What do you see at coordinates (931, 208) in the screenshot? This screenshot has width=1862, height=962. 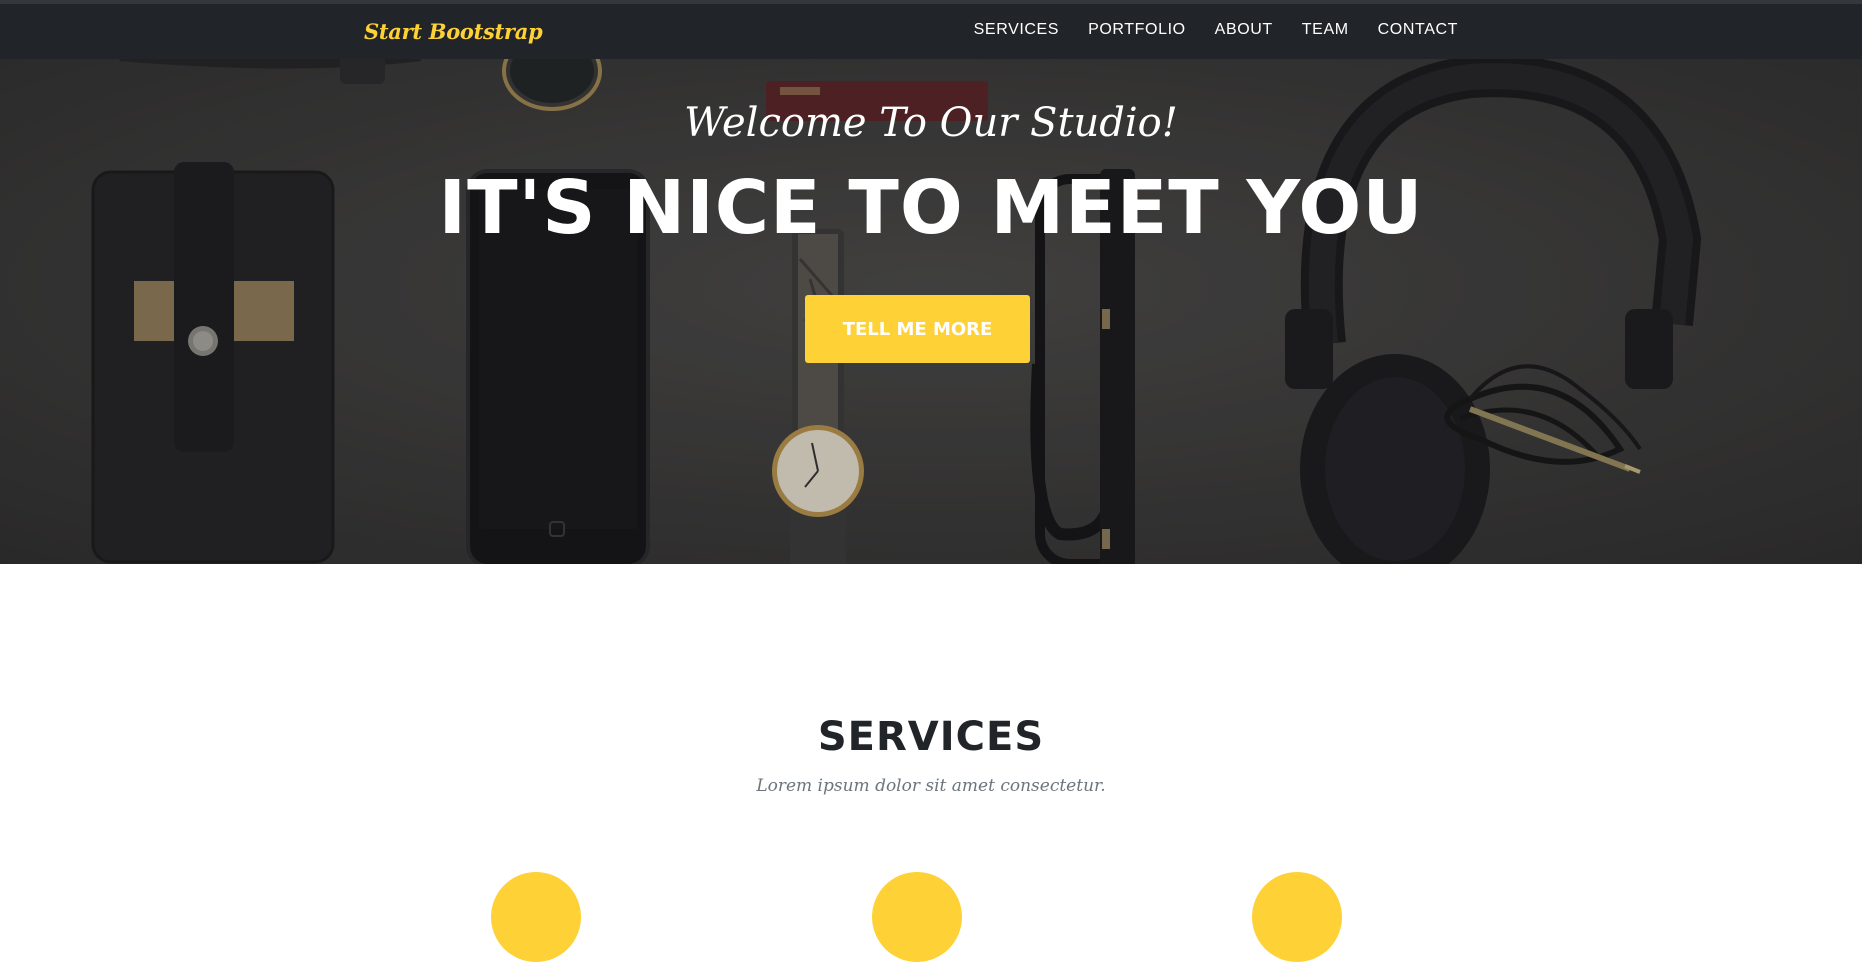 I see `hero-heading: IT'S NICE TO MEET YOU` at bounding box center [931, 208].